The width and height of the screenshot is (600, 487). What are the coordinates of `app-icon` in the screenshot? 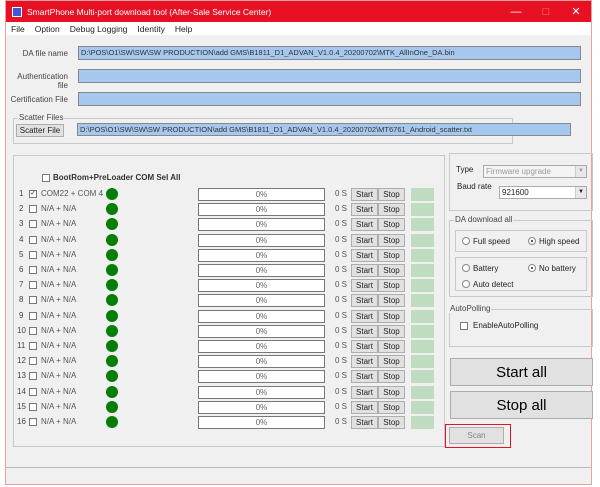 It's located at (17, 11).